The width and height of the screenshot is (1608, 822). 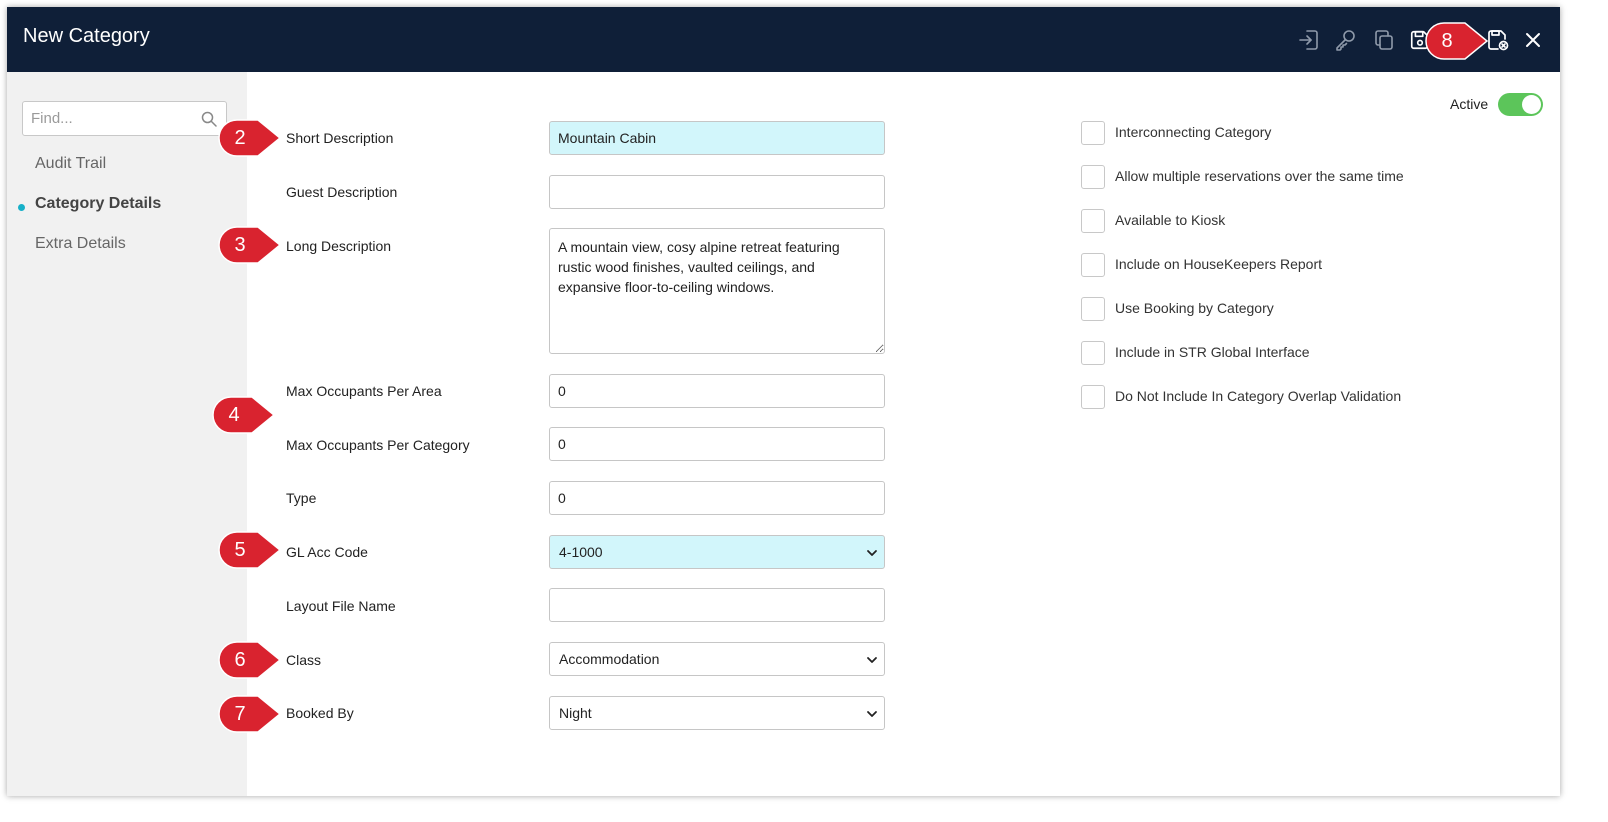 What do you see at coordinates (717, 138) in the screenshot?
I see `short-description-input` at bounding box center [717, 138].